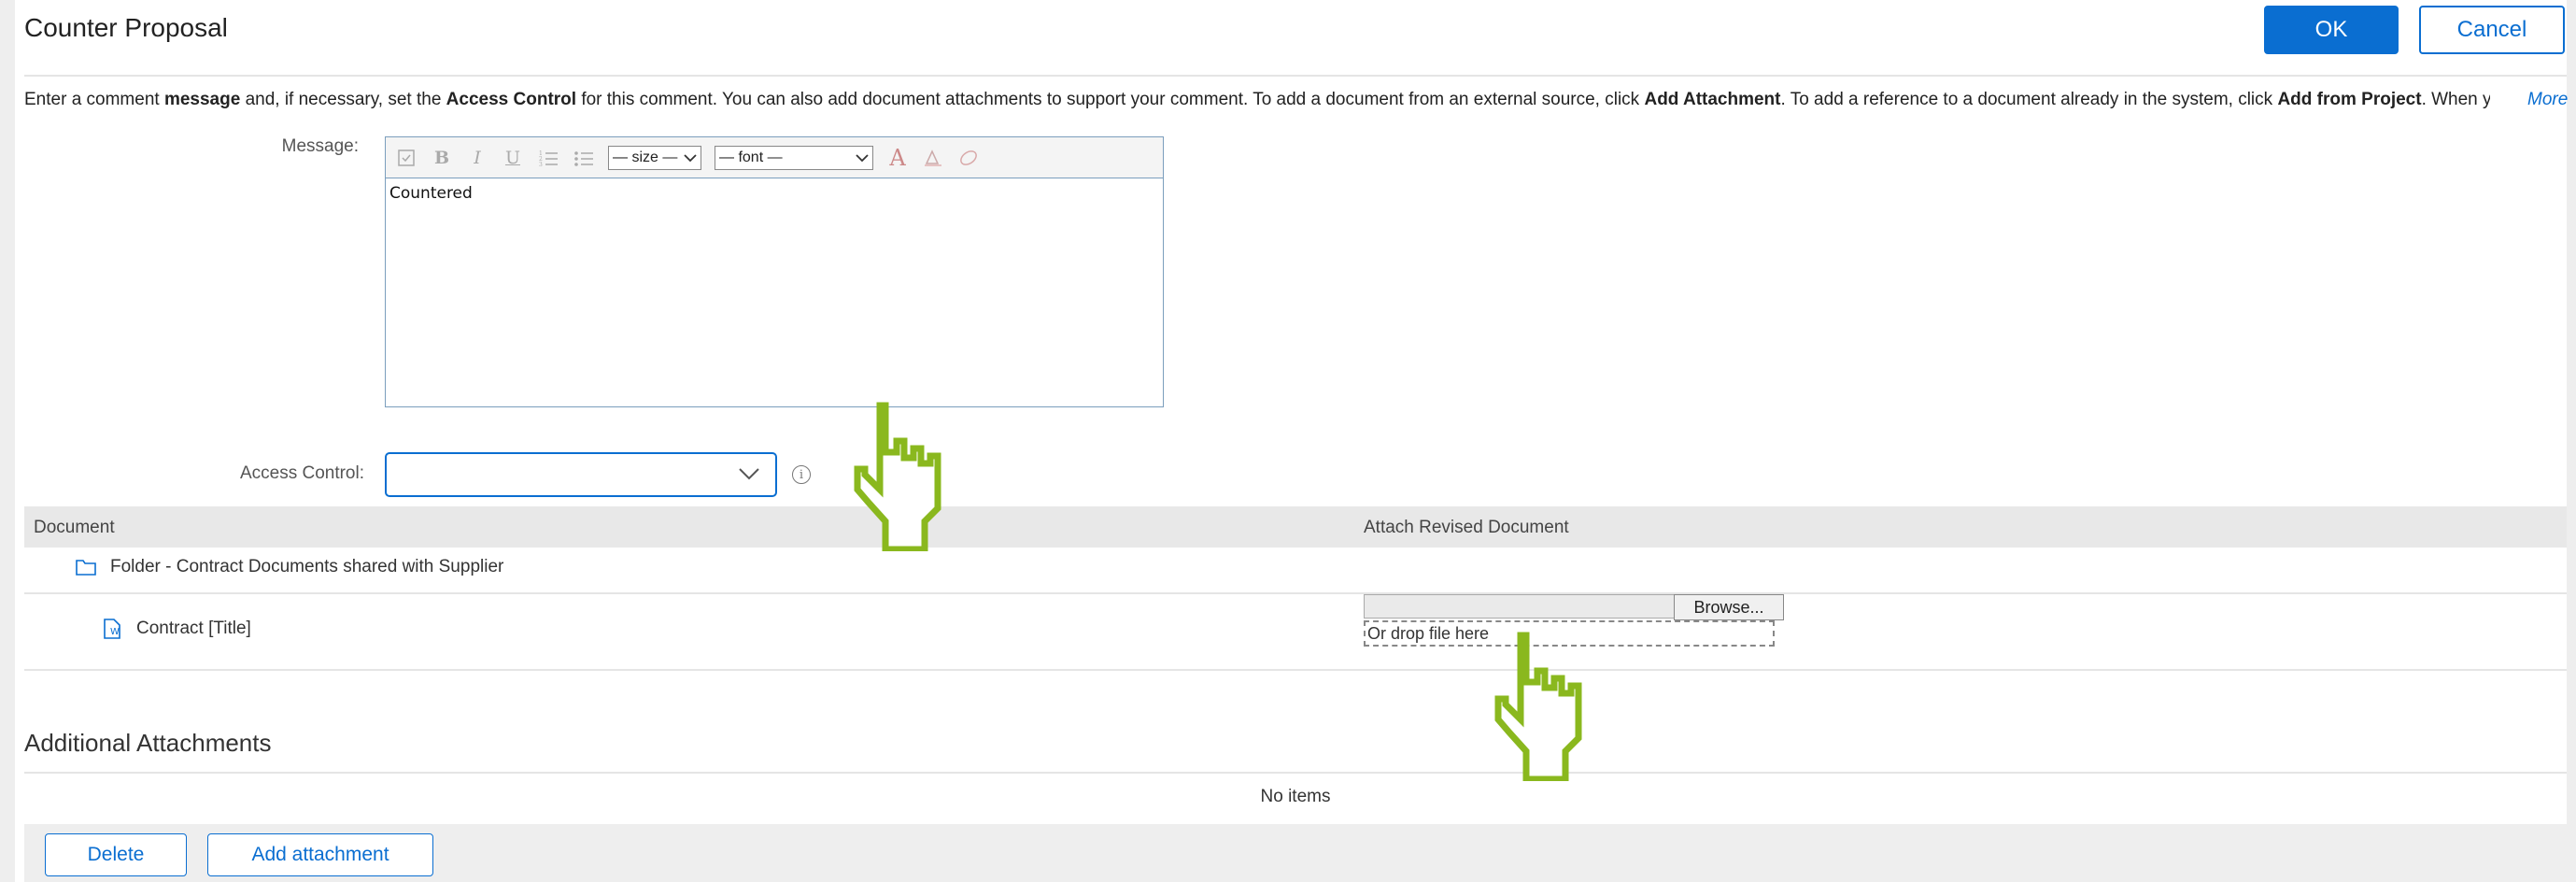 The height and width of the screenshot is (882, 2576). Describe the element at coordinates (2547, 100) in the screenshot. I see `more-link: More` at that location.